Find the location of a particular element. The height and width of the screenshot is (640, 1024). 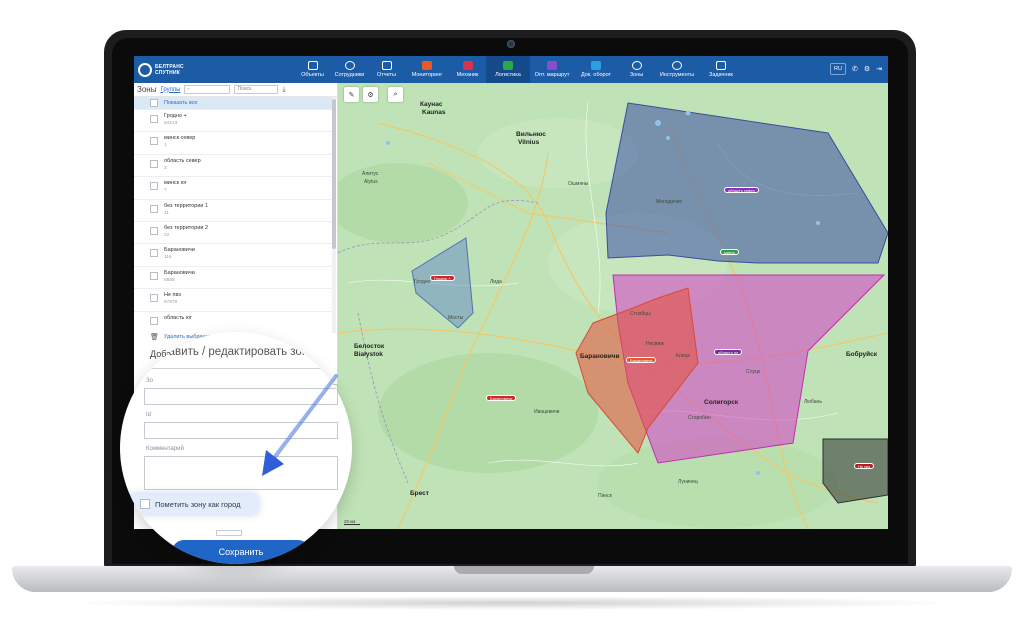

nav-route: Опт. маршрут is located at coordinates (552, 69).